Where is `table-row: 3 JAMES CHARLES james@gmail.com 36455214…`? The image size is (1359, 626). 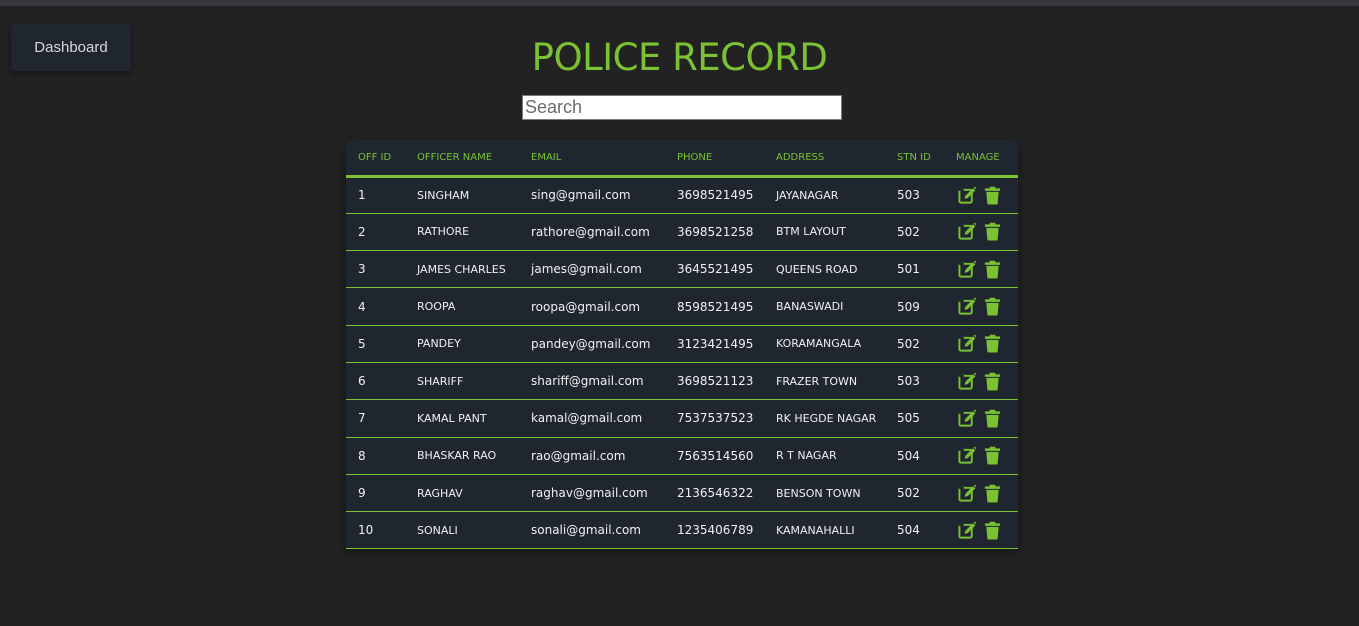
table-row: 3 JAMES CHARLES james@gmail.com 36455214… is located at coordinates (682, 269).